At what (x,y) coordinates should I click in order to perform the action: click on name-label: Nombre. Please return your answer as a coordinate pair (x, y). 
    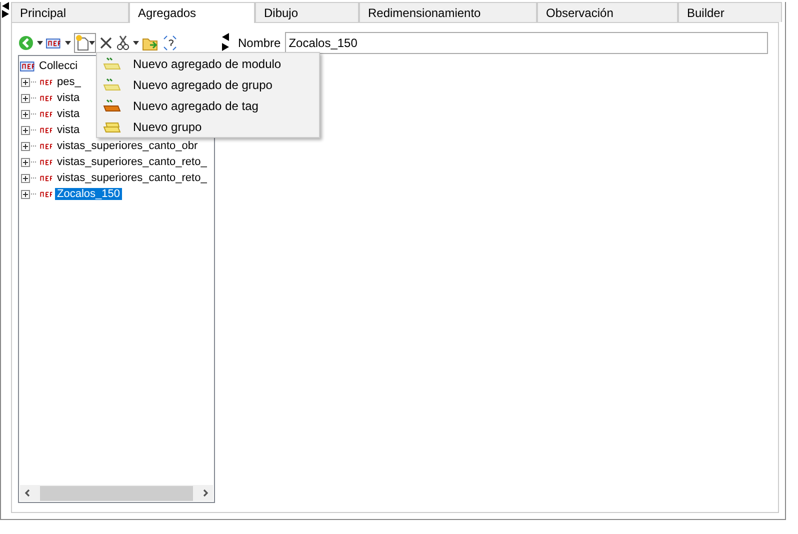
    Looking at the image, I should click on (259, 43).